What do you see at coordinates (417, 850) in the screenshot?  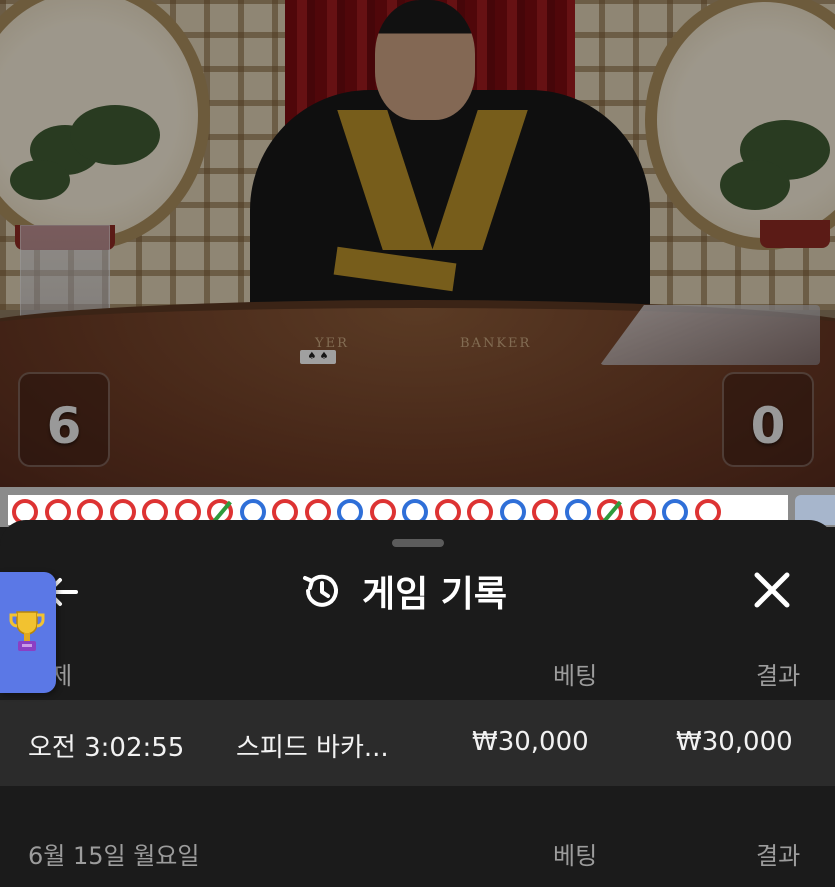 I see `history-group-header: 6월 15일 월요일 베팅 결과` at bounding box center [417, 850].